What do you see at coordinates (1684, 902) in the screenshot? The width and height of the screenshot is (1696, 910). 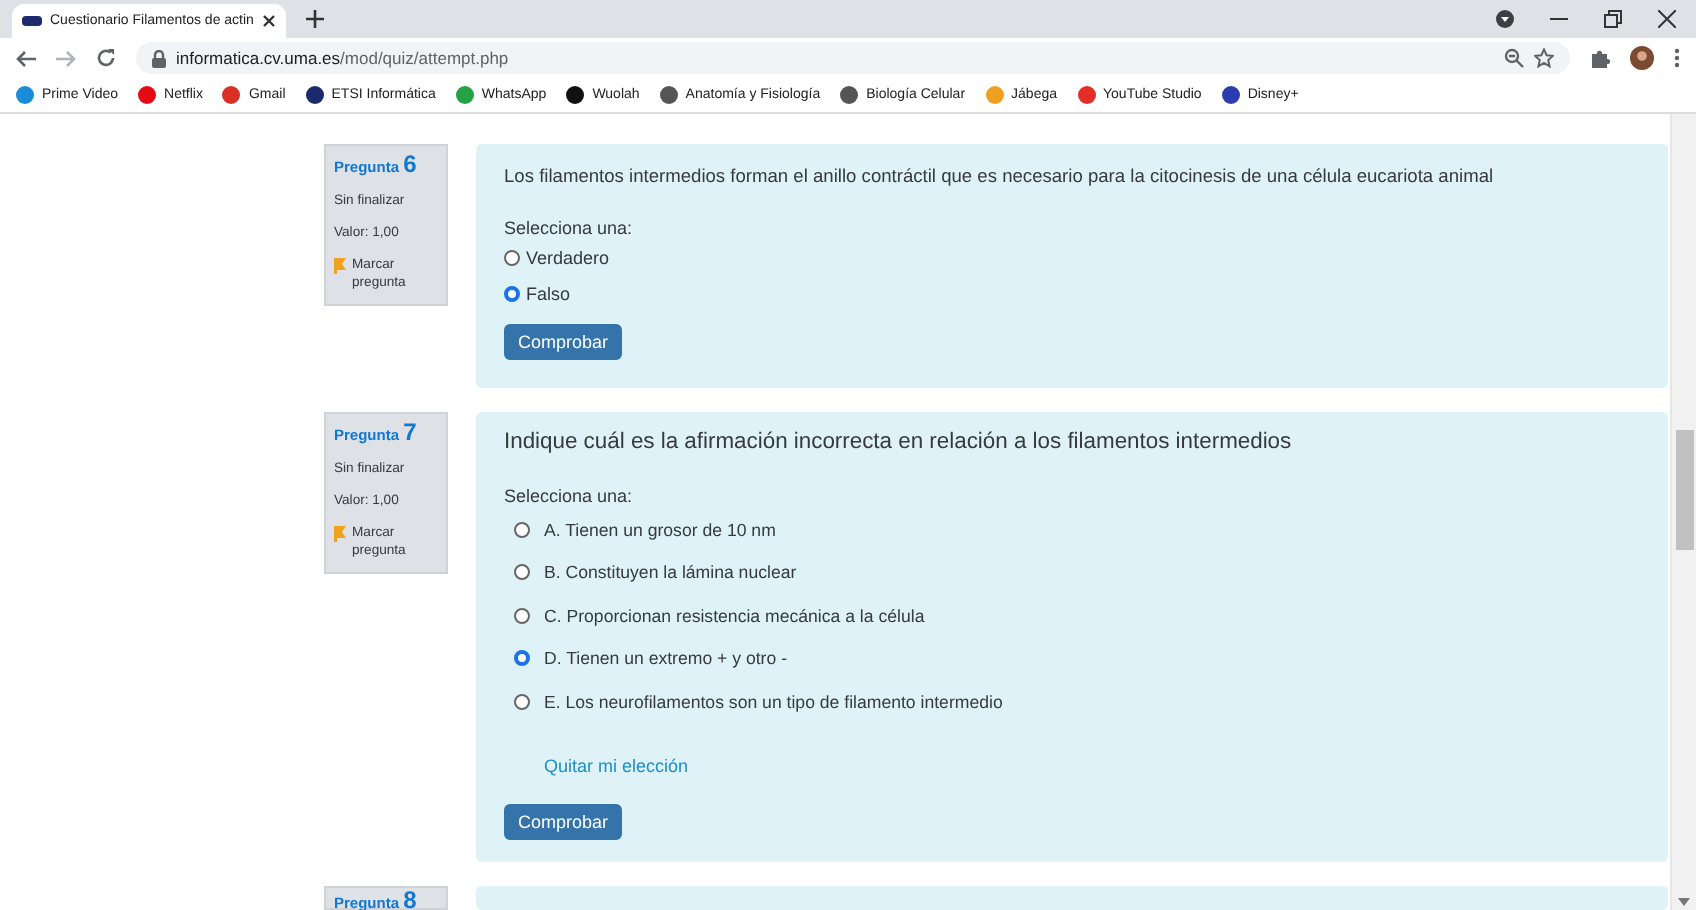 I see `down-arrow-icon` at bounding box center [1684, 902].